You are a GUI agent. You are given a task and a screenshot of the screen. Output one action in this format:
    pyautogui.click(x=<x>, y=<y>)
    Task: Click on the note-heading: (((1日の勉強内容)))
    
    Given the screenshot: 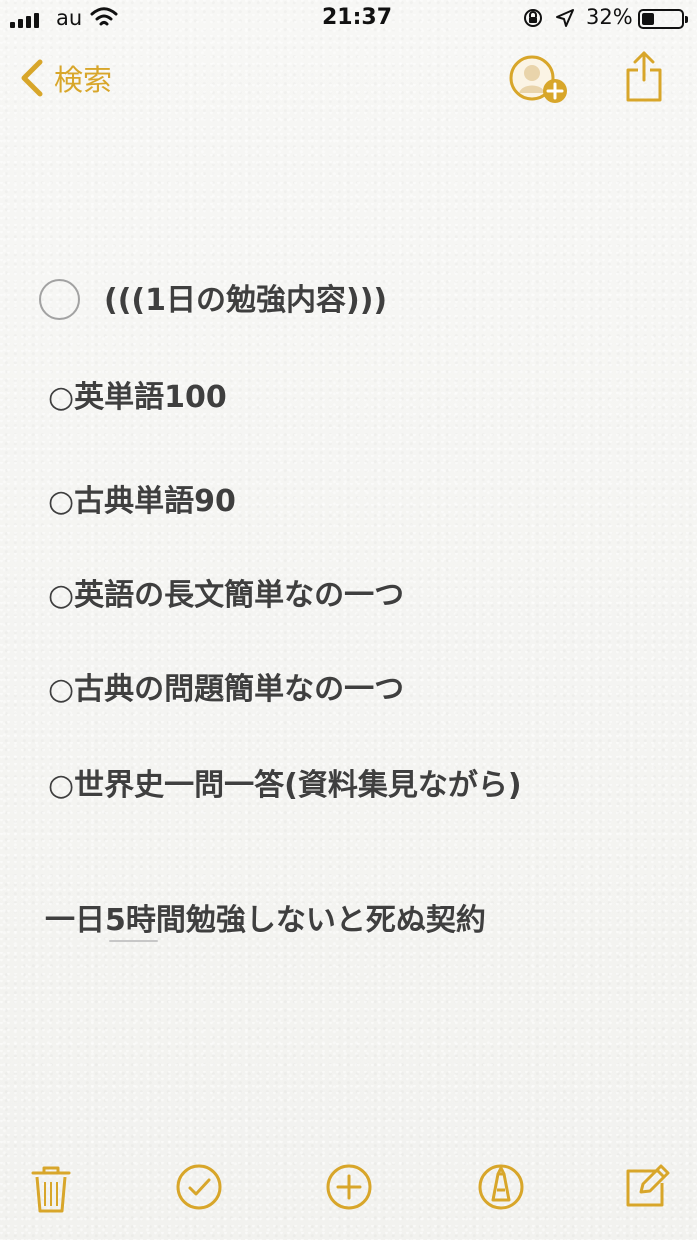 What is the action you would take?
    pyautogui.click(x=245, y=301)
    